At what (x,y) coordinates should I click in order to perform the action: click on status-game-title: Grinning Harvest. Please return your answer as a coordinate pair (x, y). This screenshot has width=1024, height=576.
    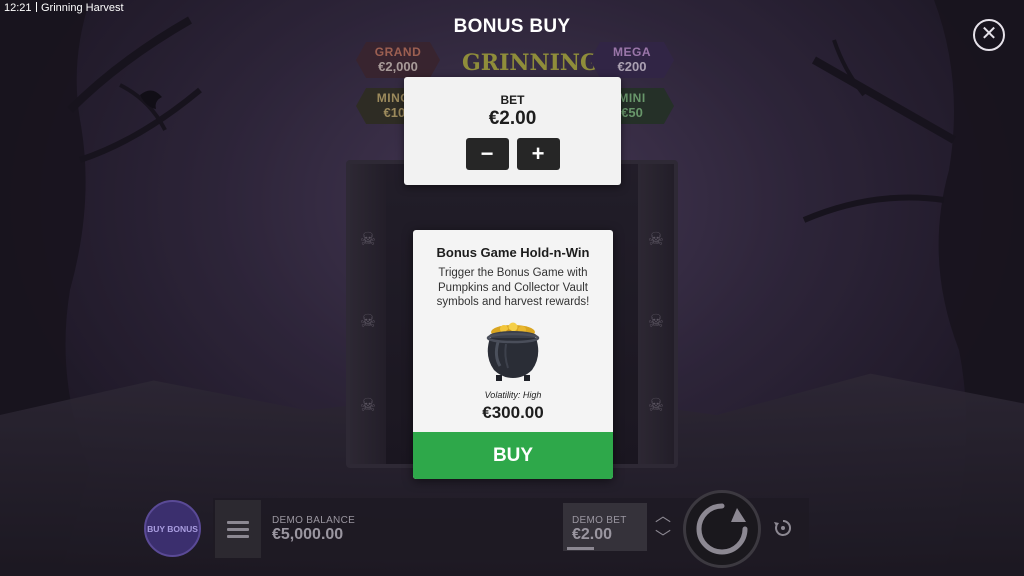
    Looking at the image, I should click on (80, 8).